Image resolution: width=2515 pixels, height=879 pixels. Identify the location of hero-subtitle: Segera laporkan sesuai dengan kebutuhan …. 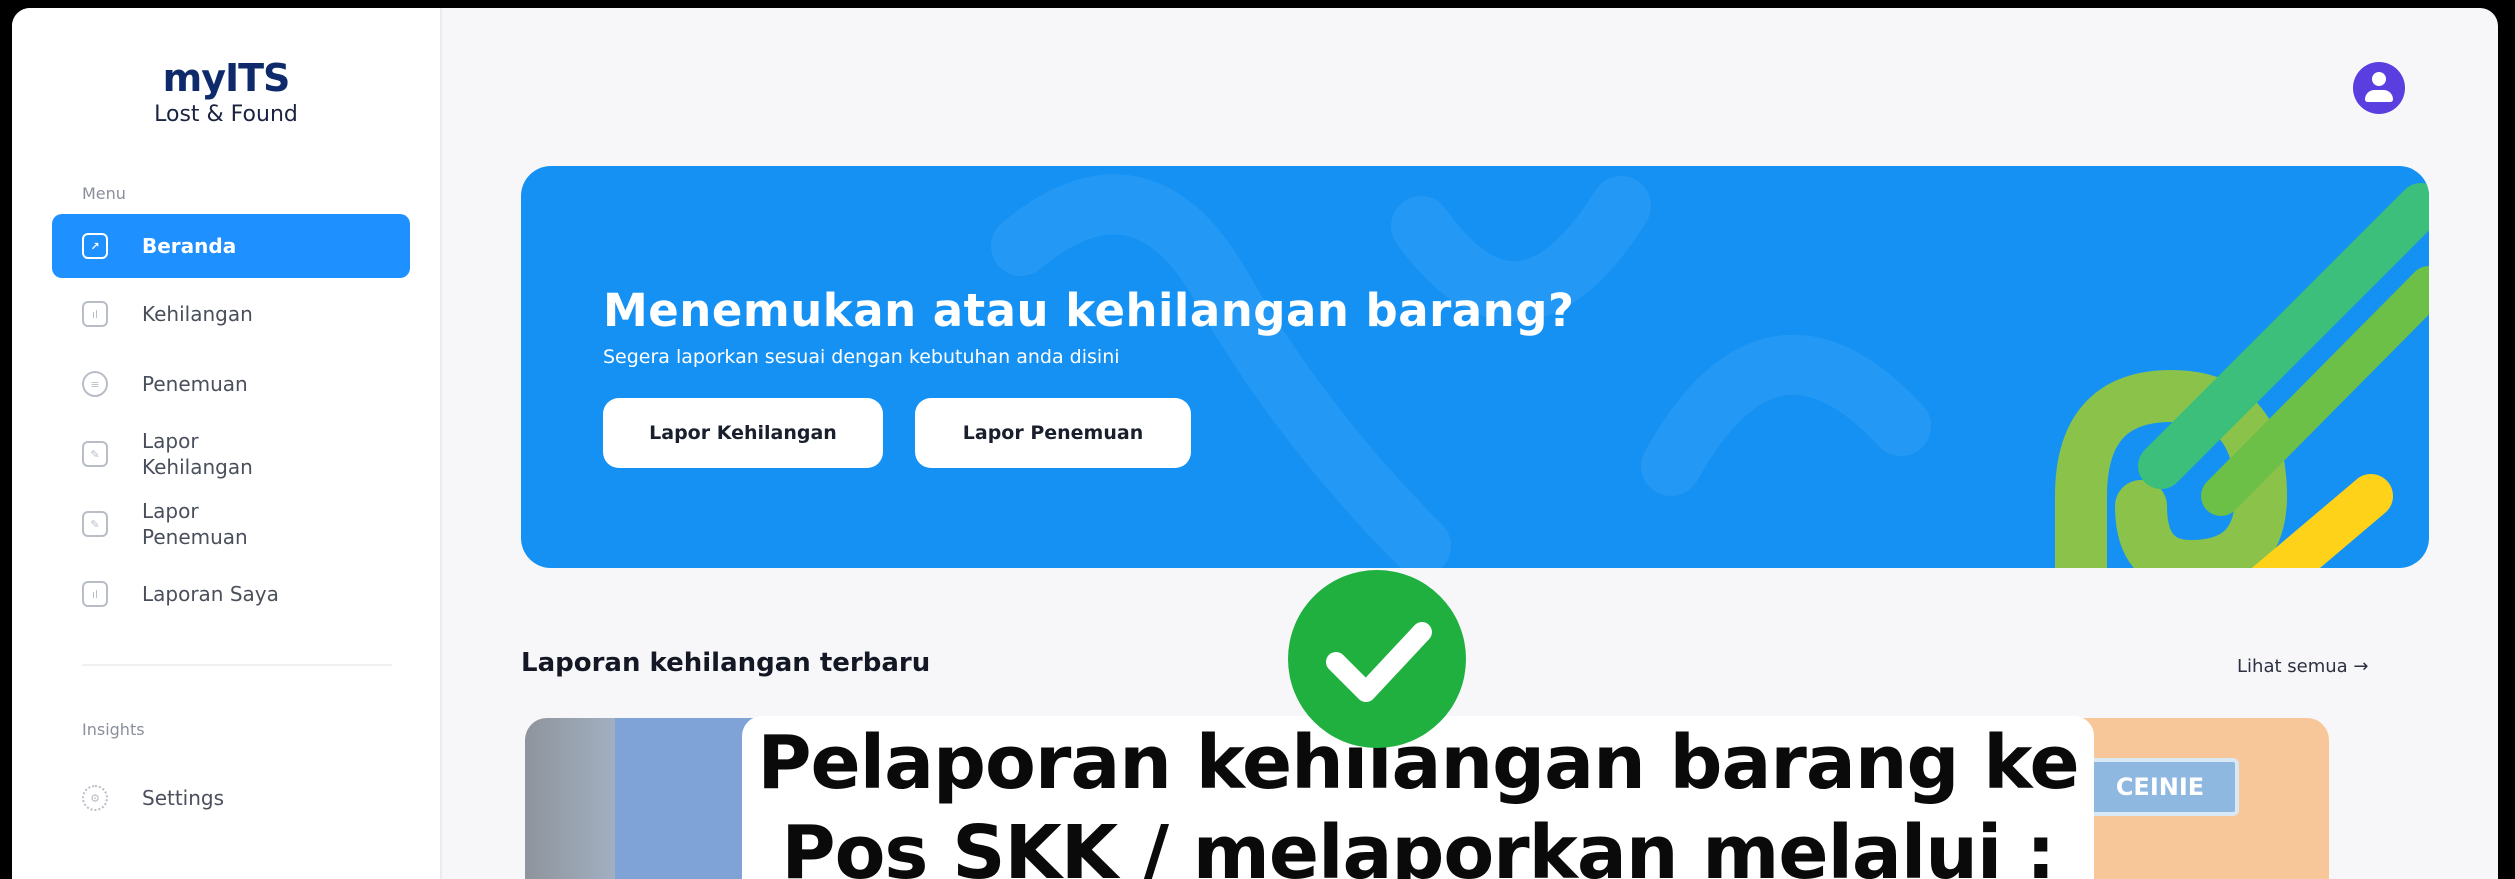
(861, 357).